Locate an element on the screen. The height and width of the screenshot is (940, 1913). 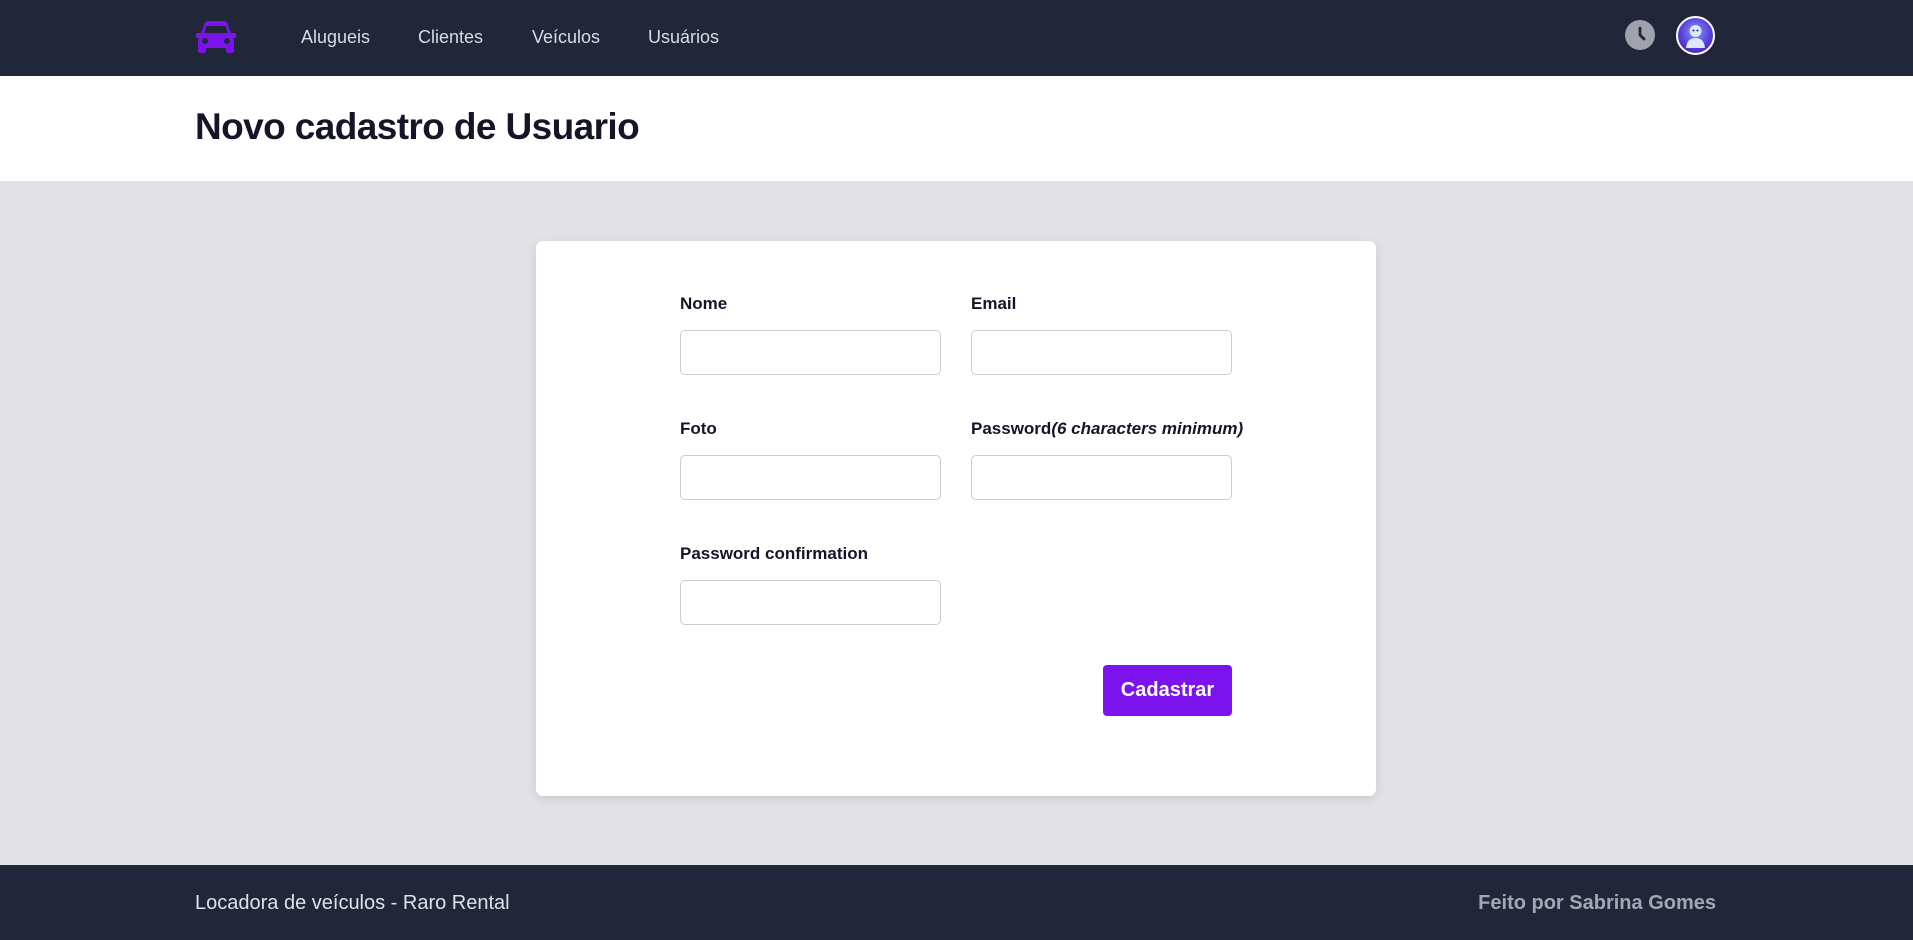
email-input is located at coordinates (1101, 352).